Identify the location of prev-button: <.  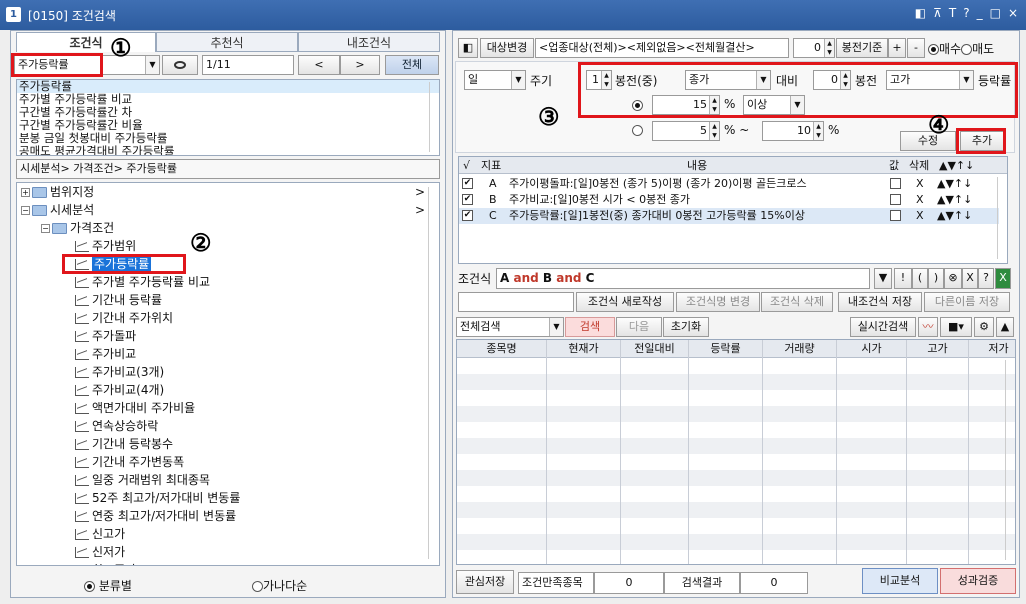
(319, 65).